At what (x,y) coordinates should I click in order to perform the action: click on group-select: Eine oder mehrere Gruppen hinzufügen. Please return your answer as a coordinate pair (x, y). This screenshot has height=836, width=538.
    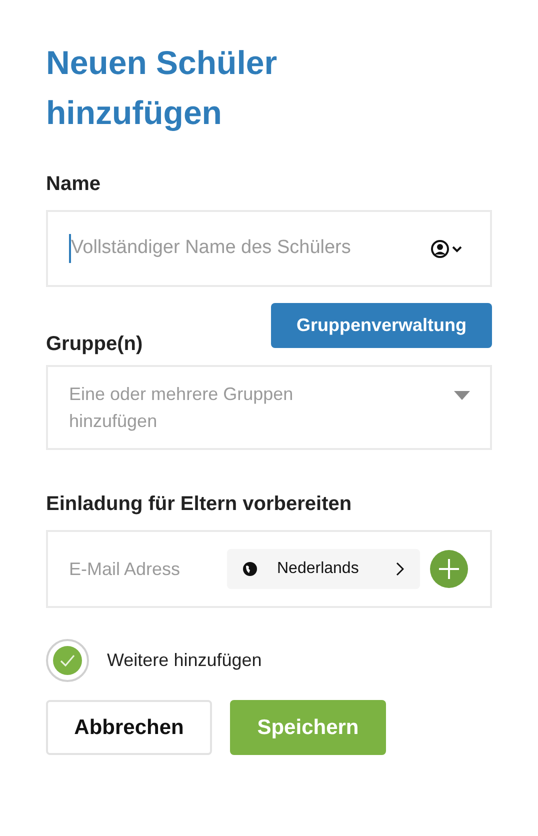
    Looking at the image, I should click on (269, 407).